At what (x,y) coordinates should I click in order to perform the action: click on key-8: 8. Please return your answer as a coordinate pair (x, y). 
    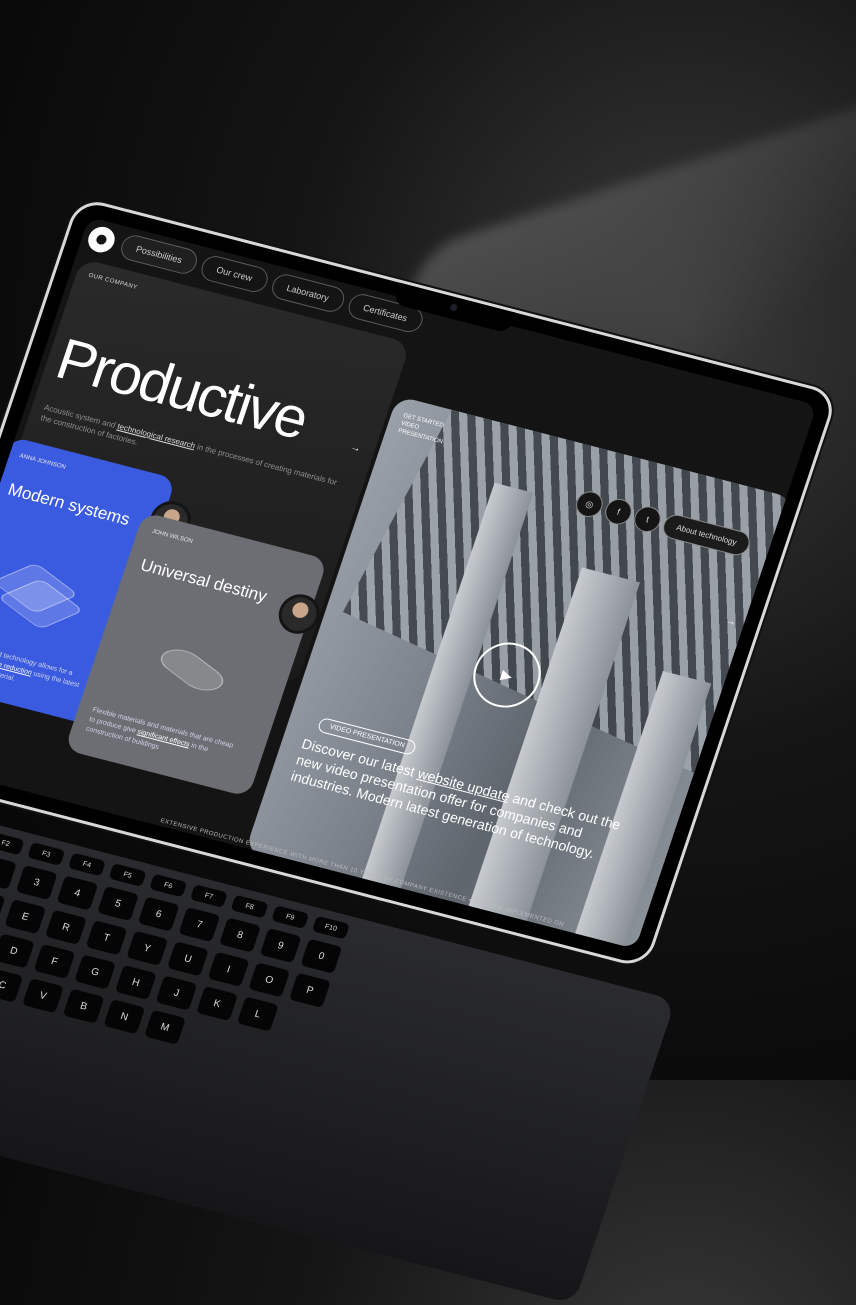
    Looking at the image, I should click on (240, 935).